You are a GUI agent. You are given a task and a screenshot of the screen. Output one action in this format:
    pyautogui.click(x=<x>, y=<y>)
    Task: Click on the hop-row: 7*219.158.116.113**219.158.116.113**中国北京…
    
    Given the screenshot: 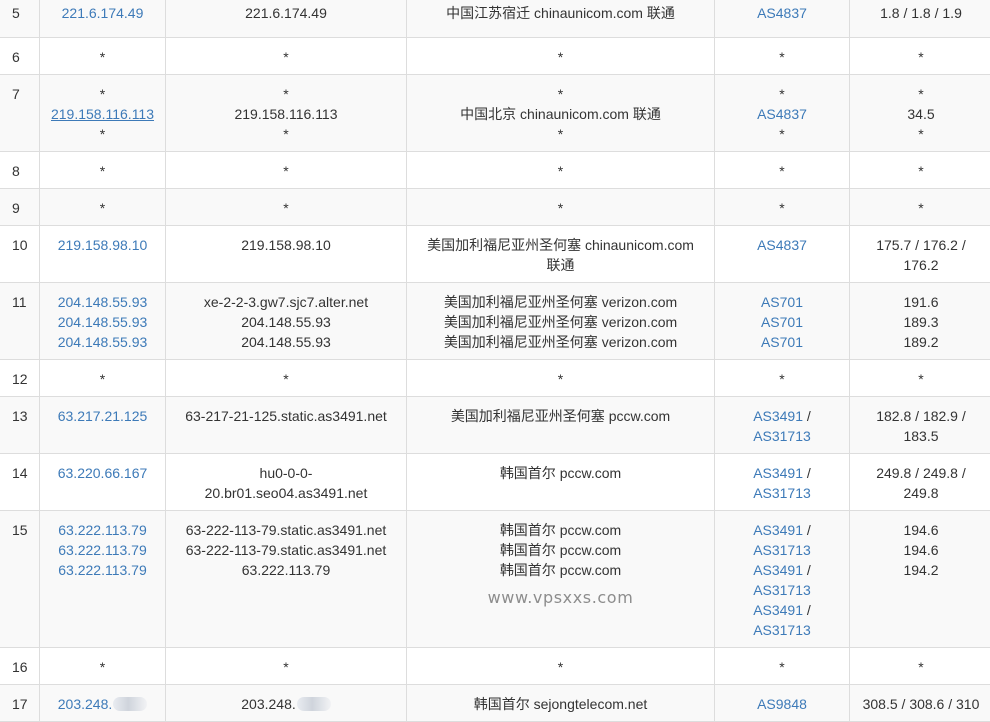 What is the action you would take?
    pyautogui.click(x=495, y=113)
    